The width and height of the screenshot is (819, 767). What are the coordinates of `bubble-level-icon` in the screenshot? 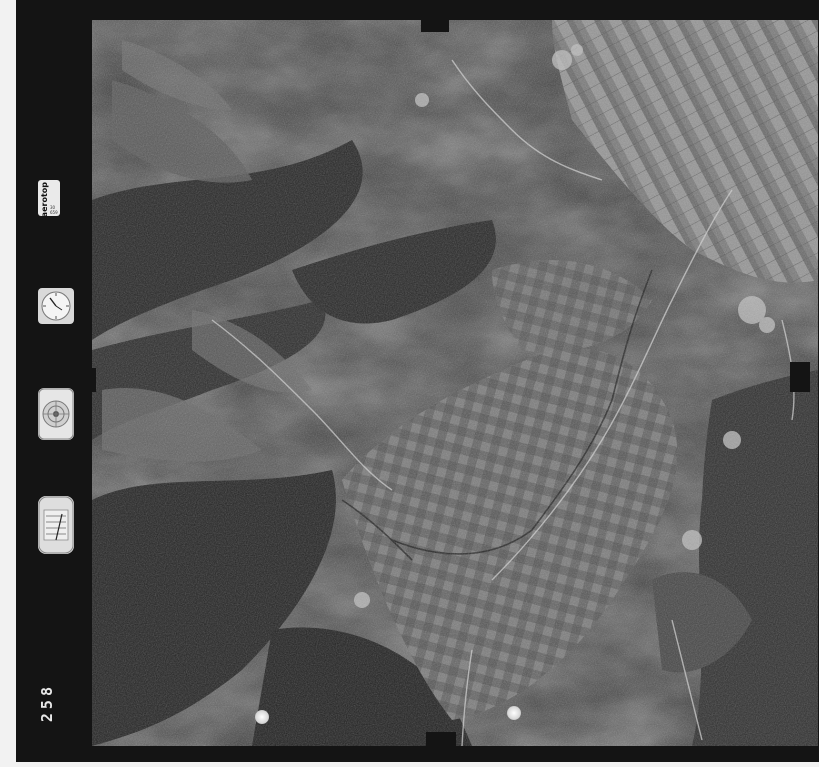 It's located at (56, 414).